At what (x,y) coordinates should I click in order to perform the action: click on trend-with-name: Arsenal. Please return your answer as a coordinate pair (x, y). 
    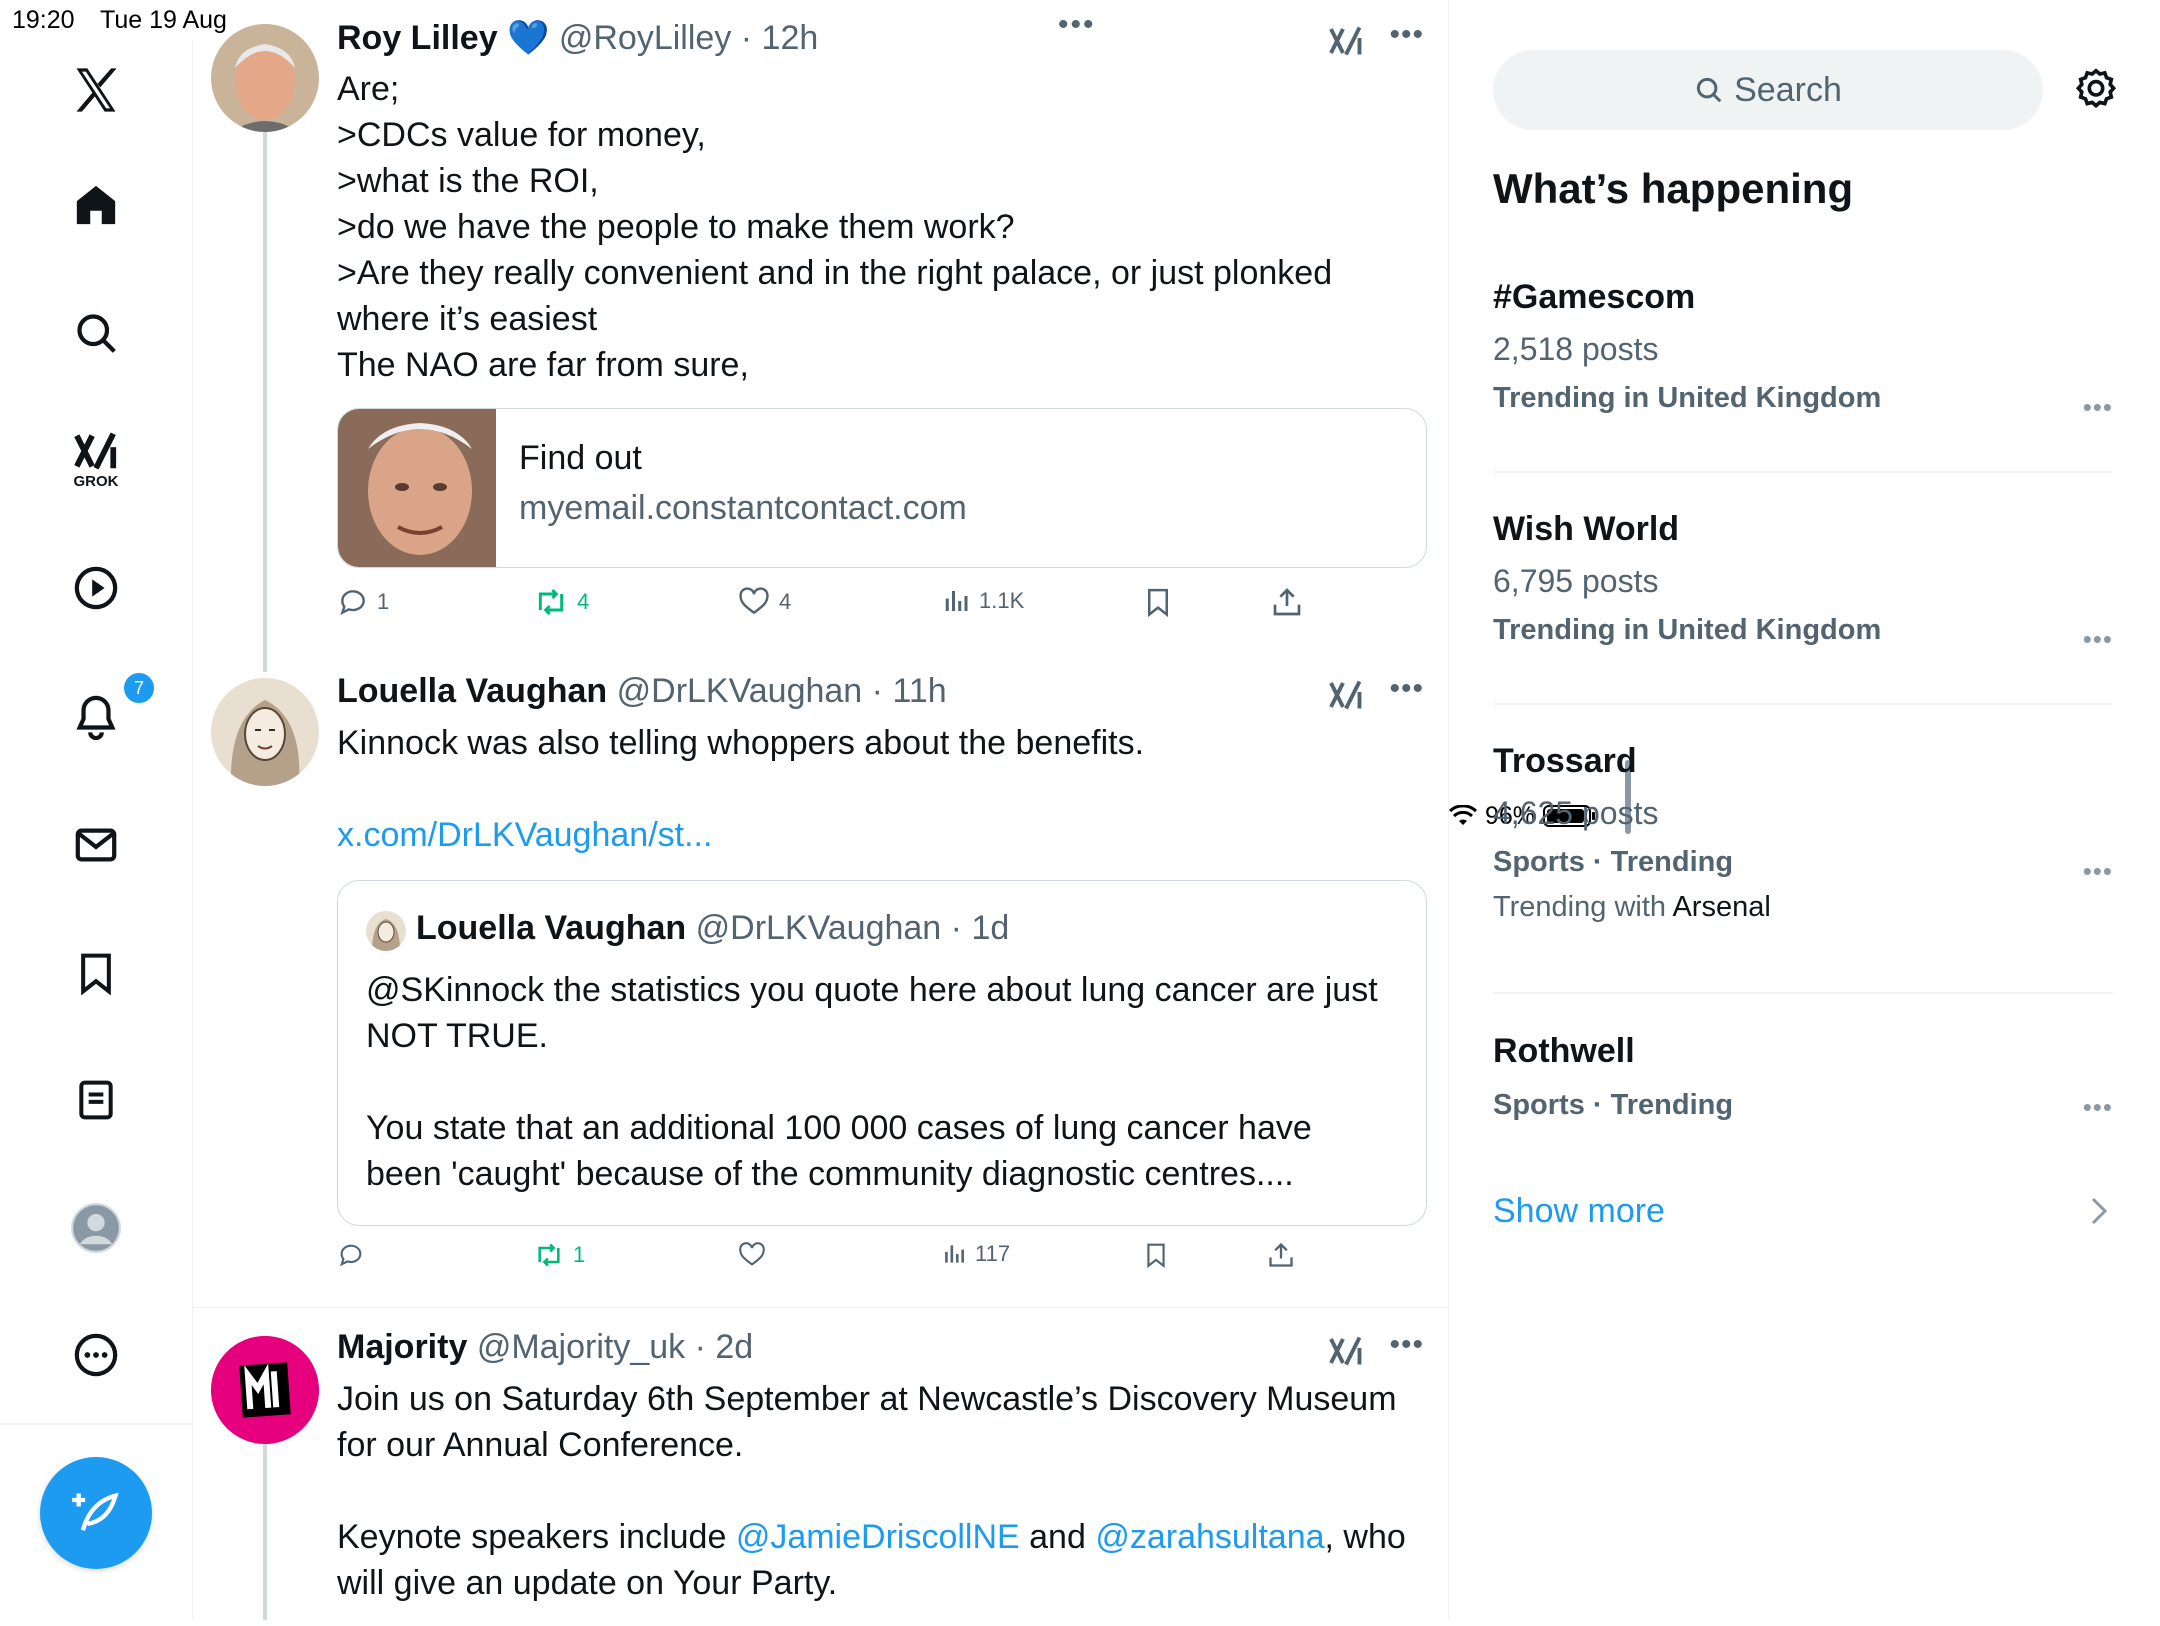
    Looking at the image, I should click on (1721, 907).